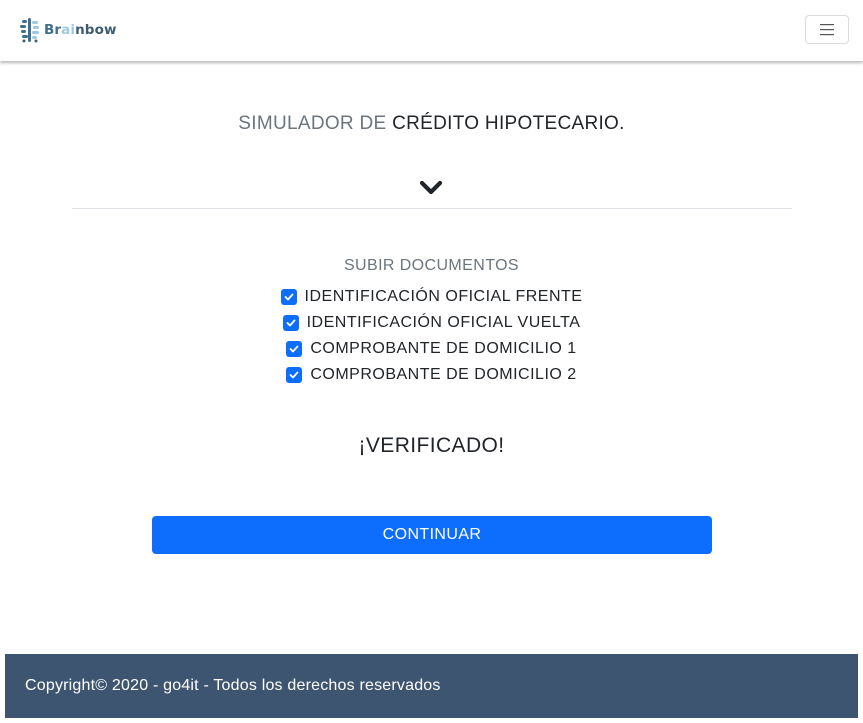 The image size is (863, 723). Describe the element at coordinates (431, 265) in the screenshot. I see `documents-heading: SUBIR DOCUMENTOS` at that location.